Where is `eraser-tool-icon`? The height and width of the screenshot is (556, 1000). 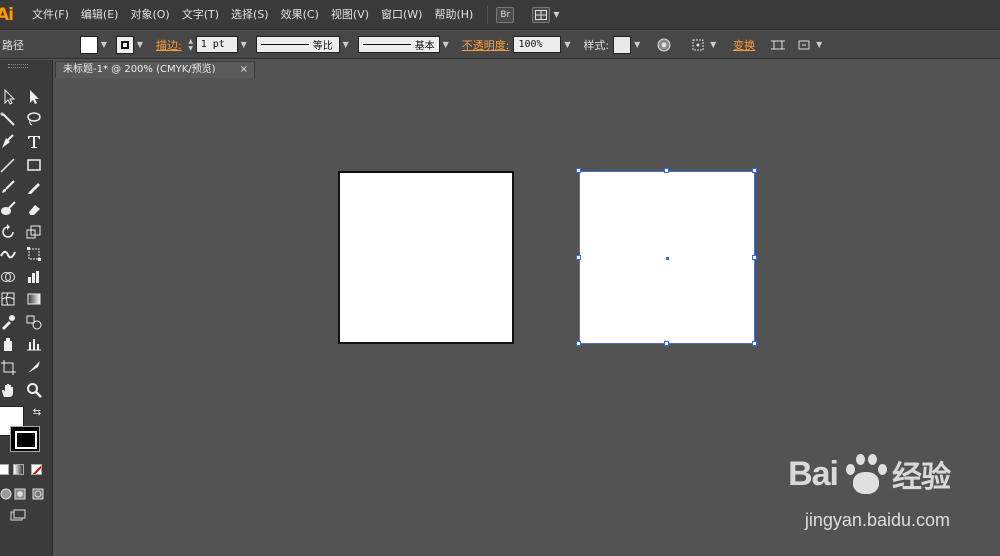 eraser-tool-icon is located at coordinates (34, 209).